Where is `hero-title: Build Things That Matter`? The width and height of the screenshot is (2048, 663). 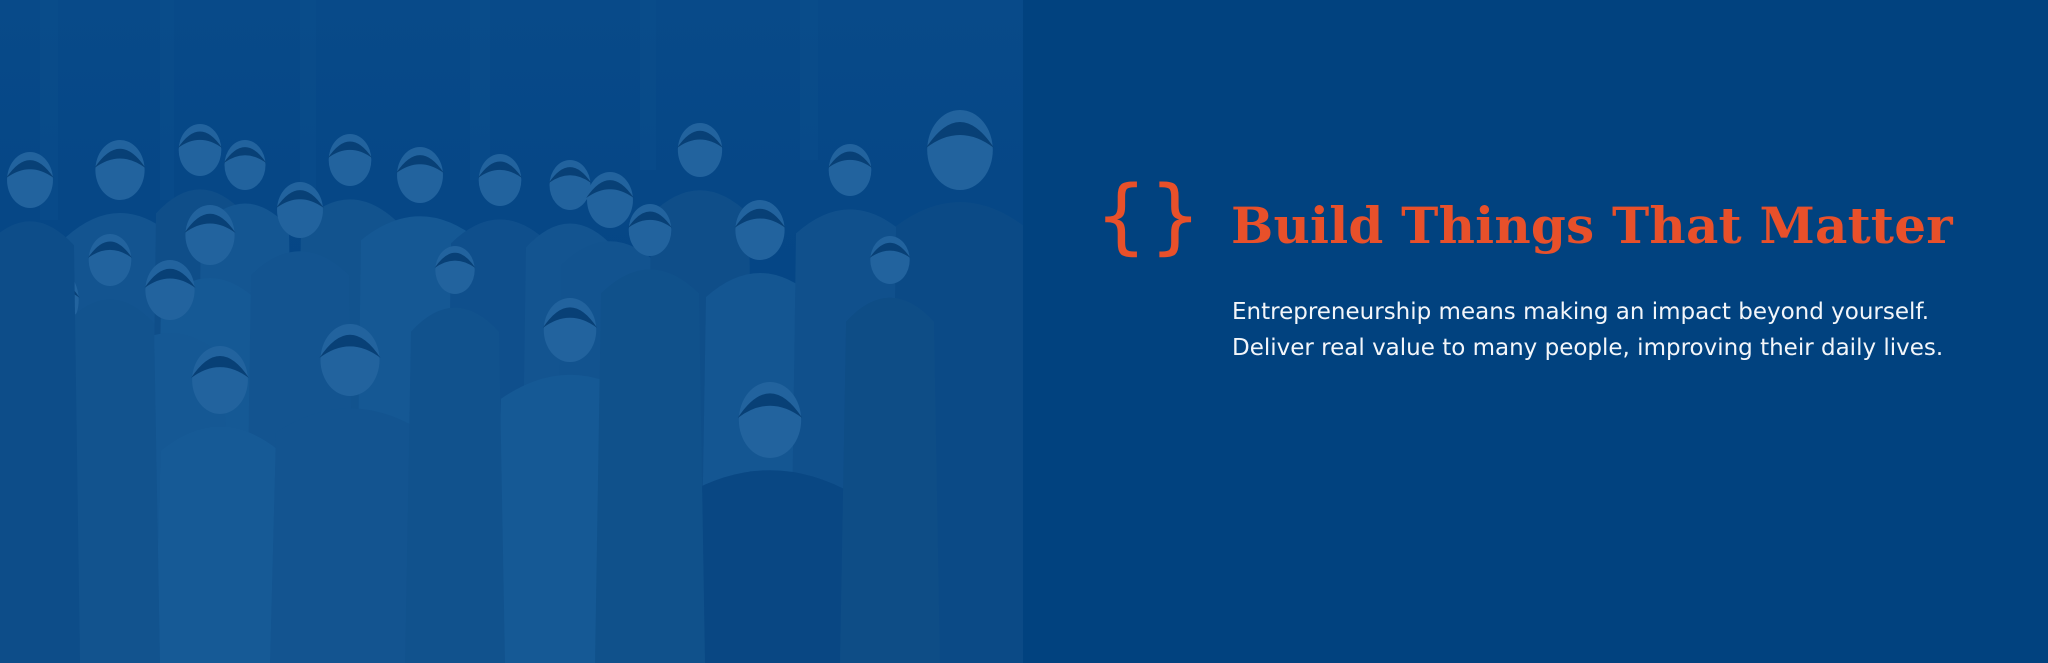
hero-title: Build Things That Matter is located at coordinates (1592, 225).